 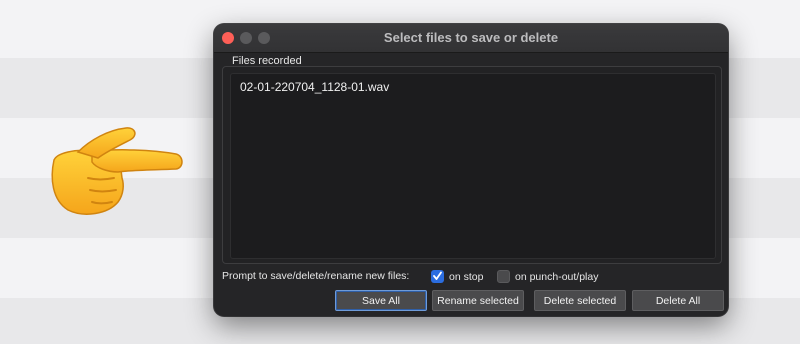 What do you see at coordinates (678, 300) in the screenshot?
I see `delete-all-button: Delete All` at bounding box center [678, 300].